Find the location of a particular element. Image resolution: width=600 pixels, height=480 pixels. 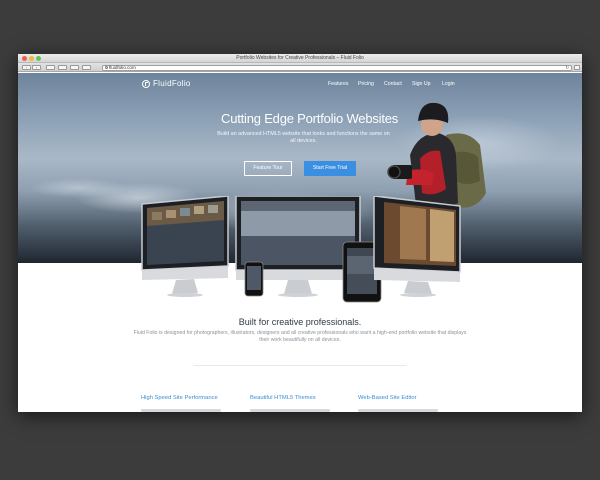

feature-link-editor: Web-Based Site Editor is located at coordinates (387, 398).